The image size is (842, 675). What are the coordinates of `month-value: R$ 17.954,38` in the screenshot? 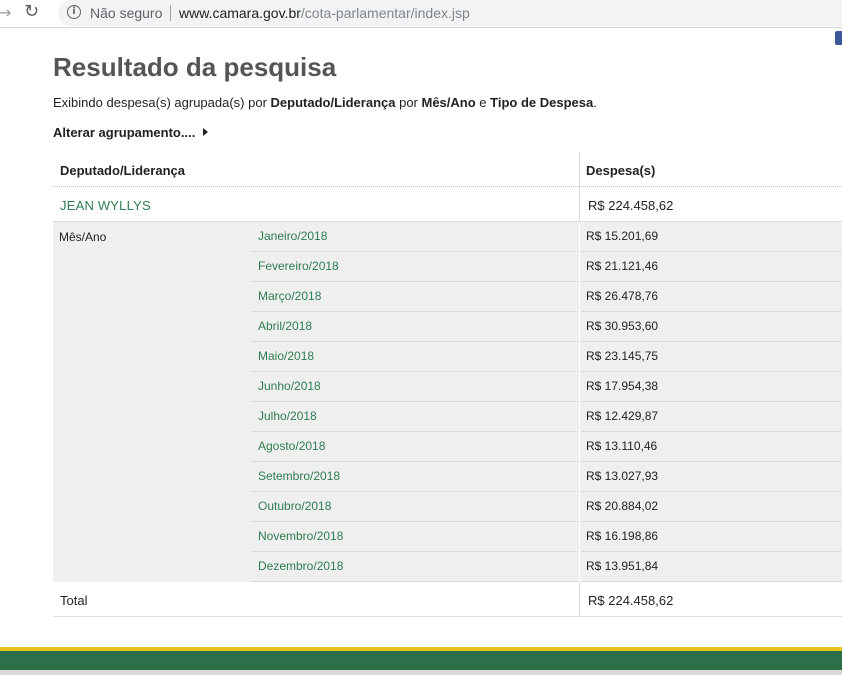 It's located at (622, 386).